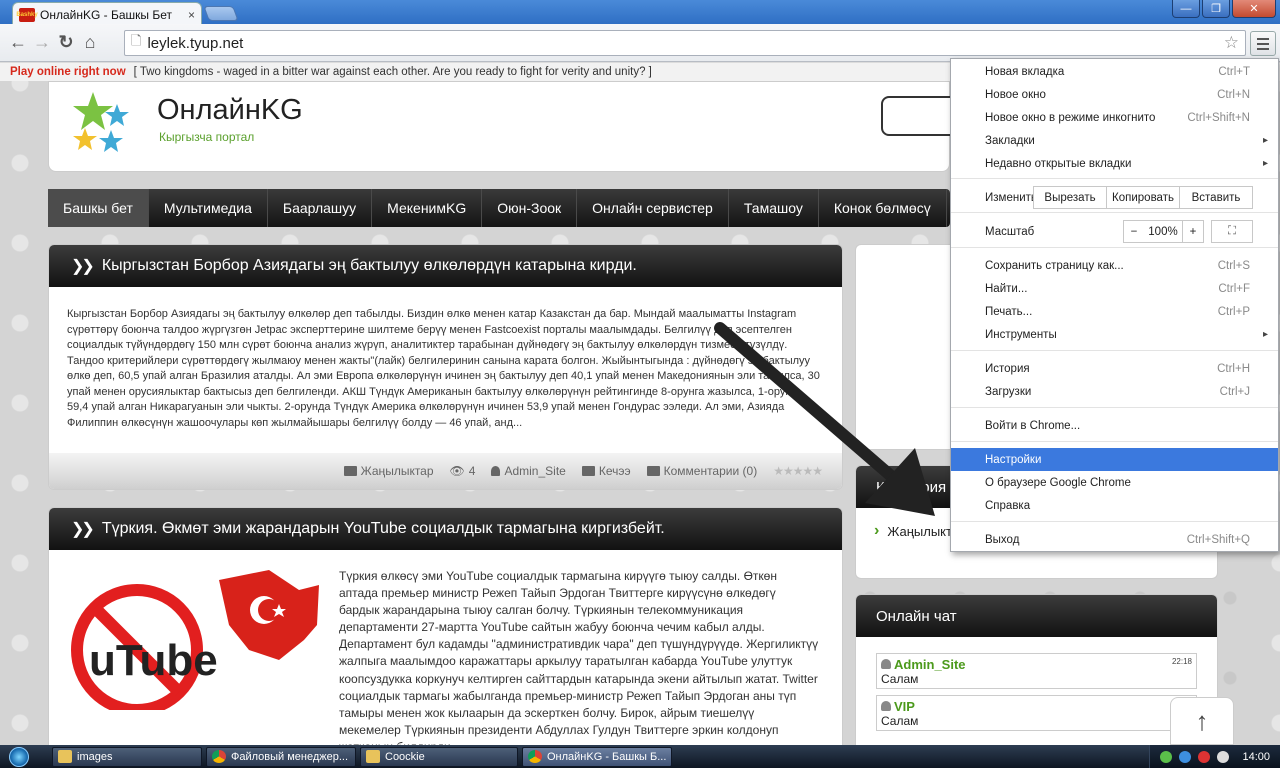 The height and width of the screenshot is (768, 1280). What do you see at coordinates (1114, 265) in the screenshot?
I see `menu-item-save-page: Сохранить страницу как... Ctrl+S` at bounding box center [1114, 265].